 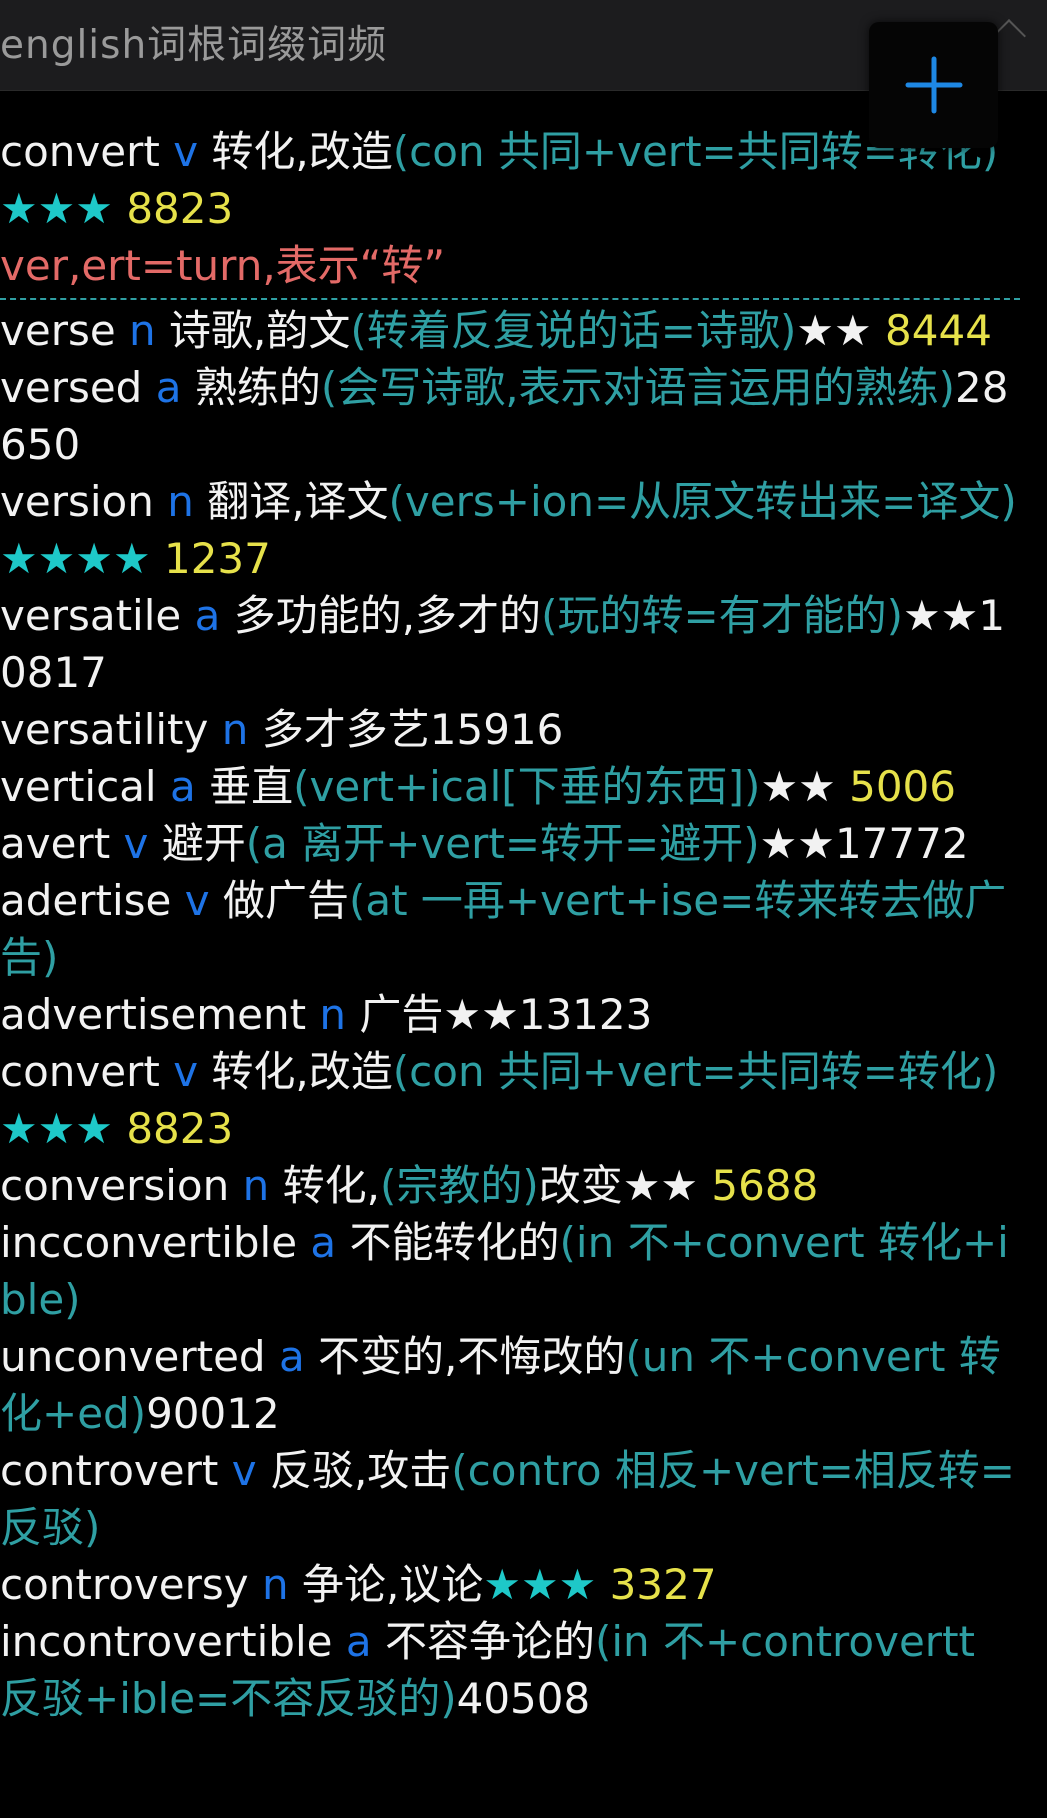 I want to click on etymology: (con 共同+vert=共同转=转化), so click(x=695, y=1071).